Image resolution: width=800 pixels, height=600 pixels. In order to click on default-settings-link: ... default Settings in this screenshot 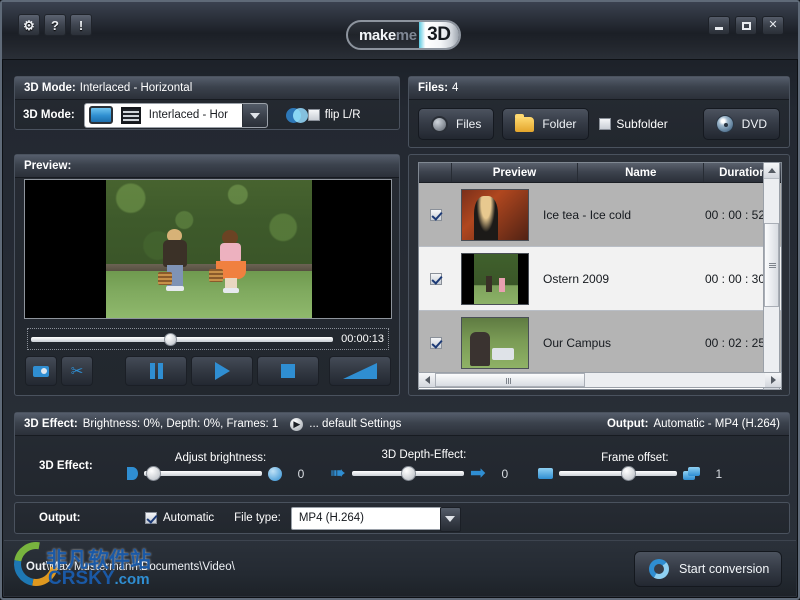, I will do `click(355, 424)`.